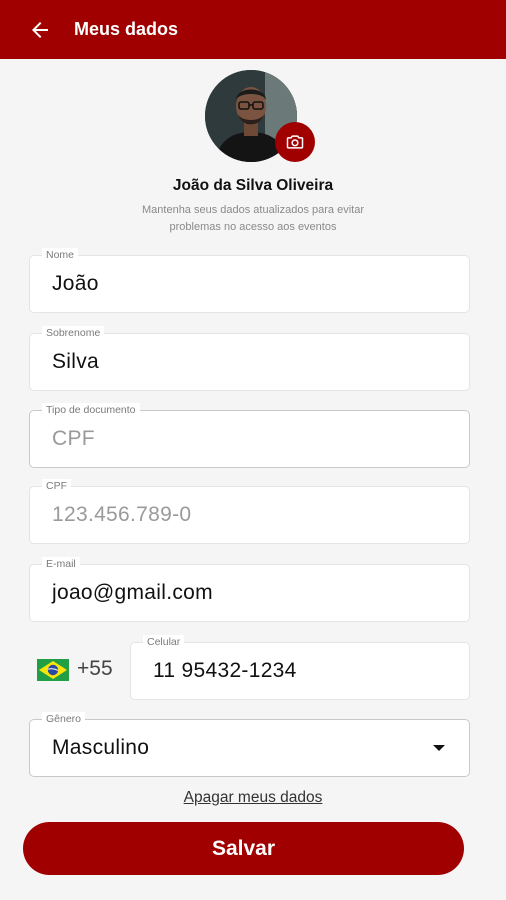 This screenshot has height=900, width=506. What do you see at coordinates (249, 358) in the screenshot?
I see `last-name-field: Sobrenome Silva` at bounding box center [249, 358].